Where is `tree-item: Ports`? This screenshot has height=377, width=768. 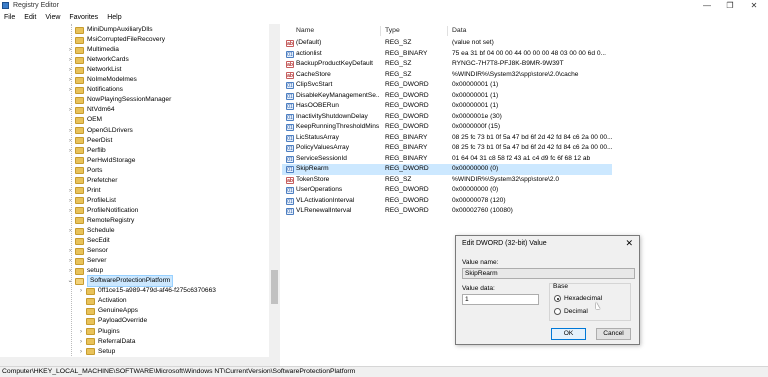
tree-item: Ports is located at coordinates (84, 171).